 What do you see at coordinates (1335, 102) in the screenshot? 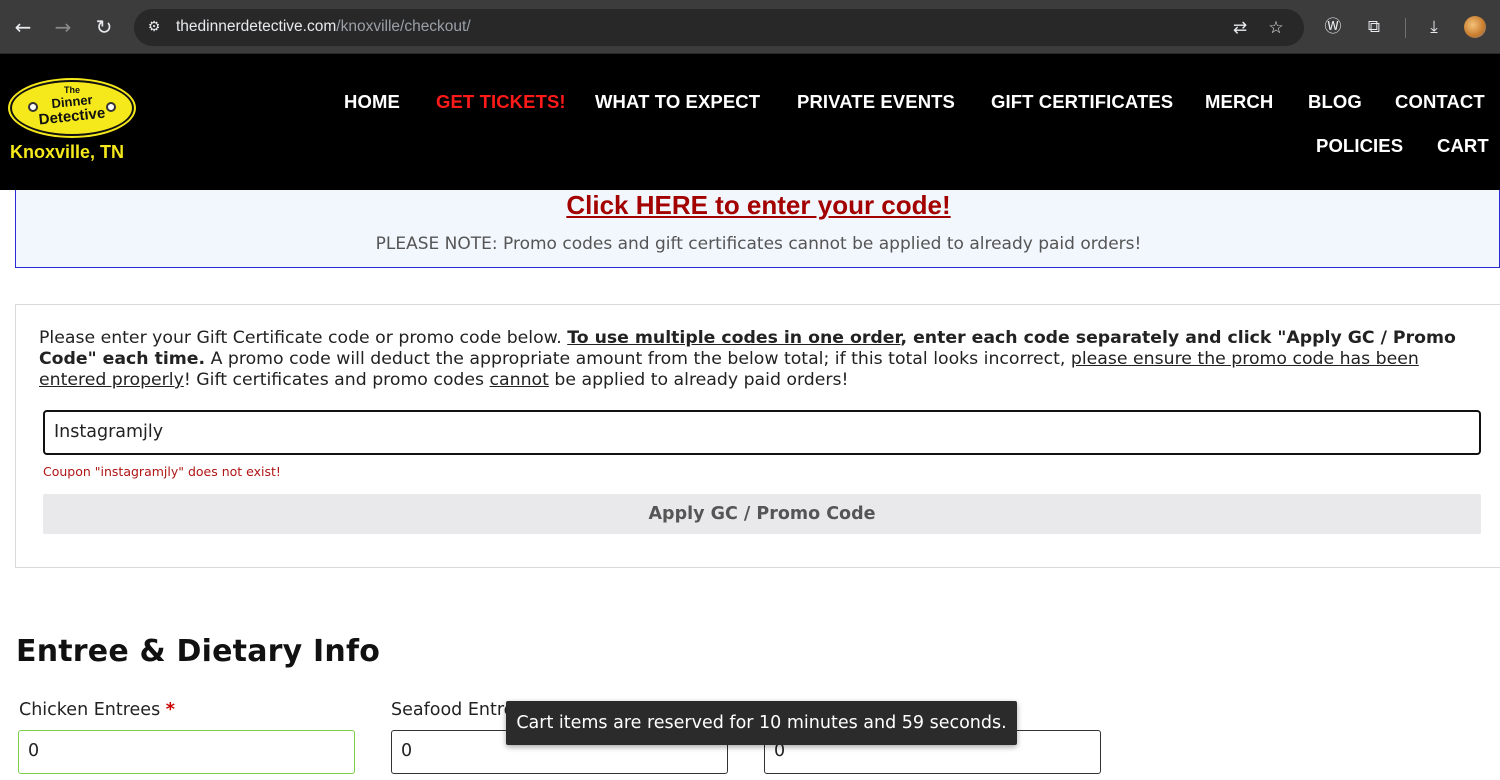
I see `nav-blog: BLOG` at bounding box center [1335, 102].